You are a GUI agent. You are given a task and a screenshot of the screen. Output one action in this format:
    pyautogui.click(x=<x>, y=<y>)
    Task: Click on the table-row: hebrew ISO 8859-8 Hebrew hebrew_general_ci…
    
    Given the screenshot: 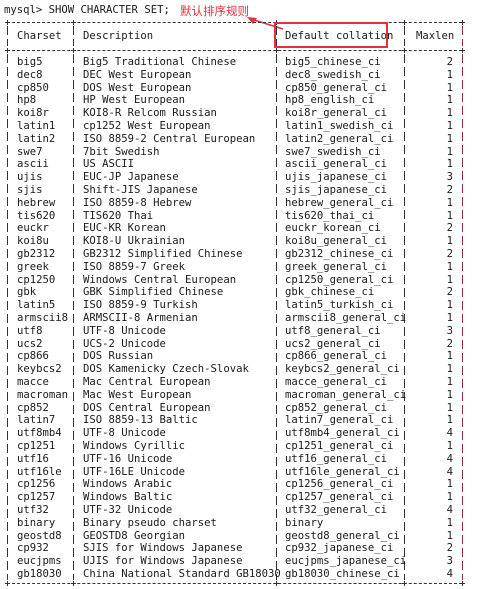 What is the action you would take?
    pyautogui.click(x=235, y=203)
    